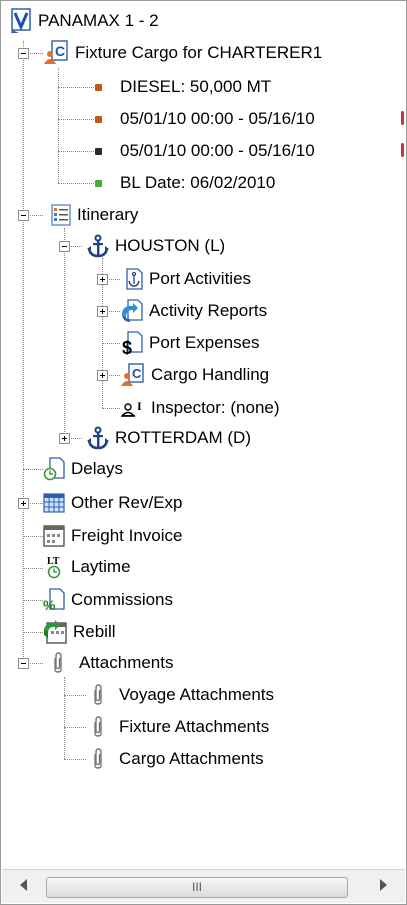 Image resolution: width=407 pixels, height=905 pixels. Describe the element at coordinates (132, 408) in the screenshot. I see `inspector-icon: I` at that location.